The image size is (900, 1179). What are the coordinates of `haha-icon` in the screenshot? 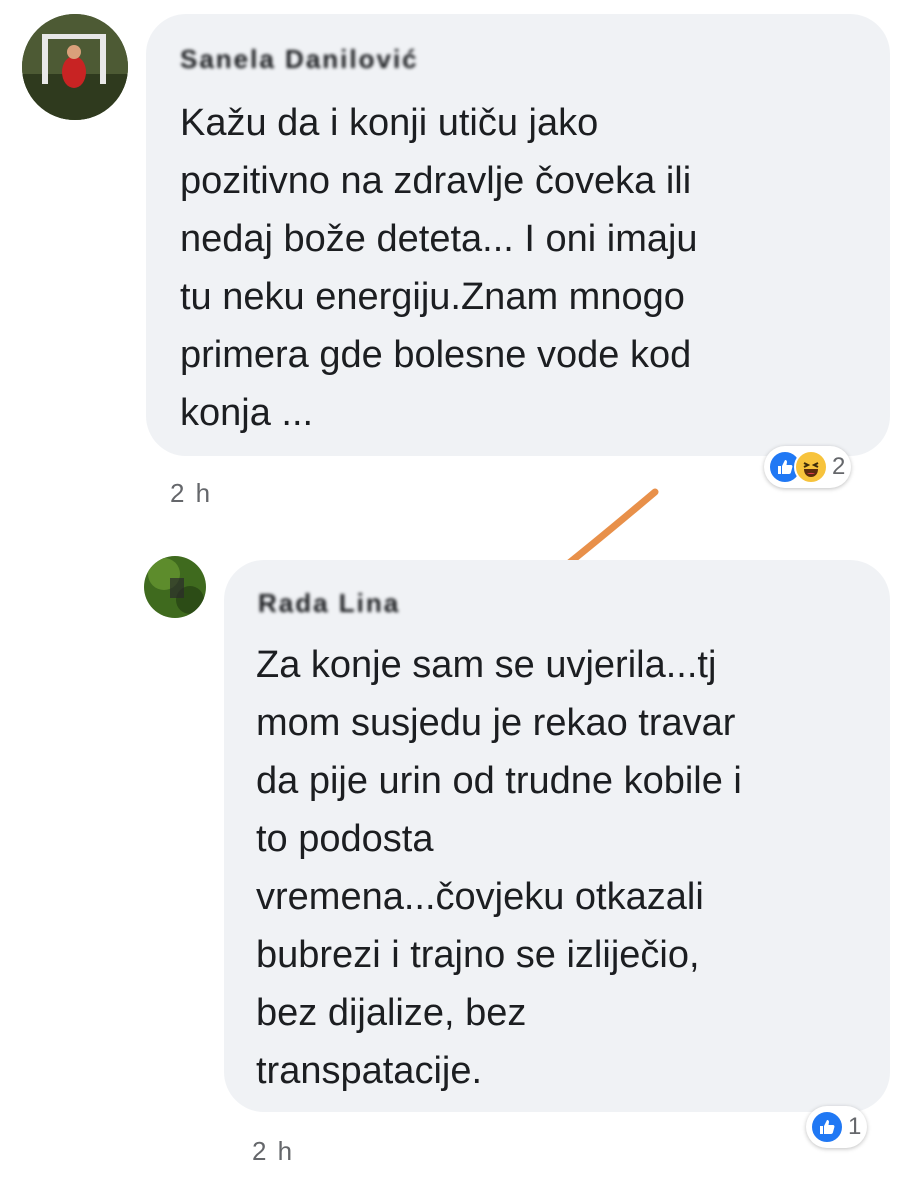 It's located at (811, 467).